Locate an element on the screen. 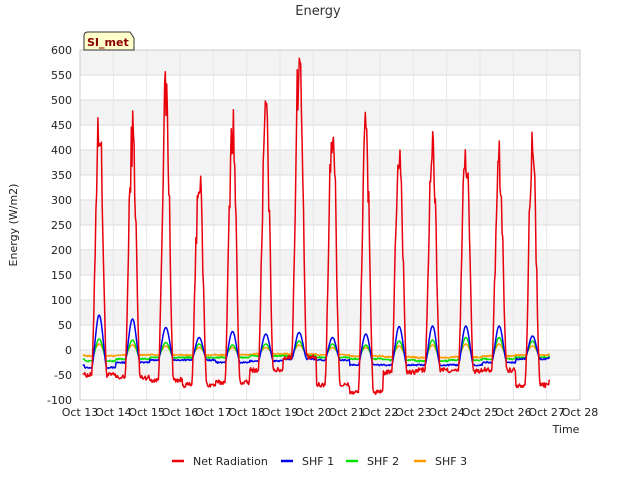 The width and height of the screenshot is (640, 480). y-tick-label: 450 is located at coordinates (61, 125).